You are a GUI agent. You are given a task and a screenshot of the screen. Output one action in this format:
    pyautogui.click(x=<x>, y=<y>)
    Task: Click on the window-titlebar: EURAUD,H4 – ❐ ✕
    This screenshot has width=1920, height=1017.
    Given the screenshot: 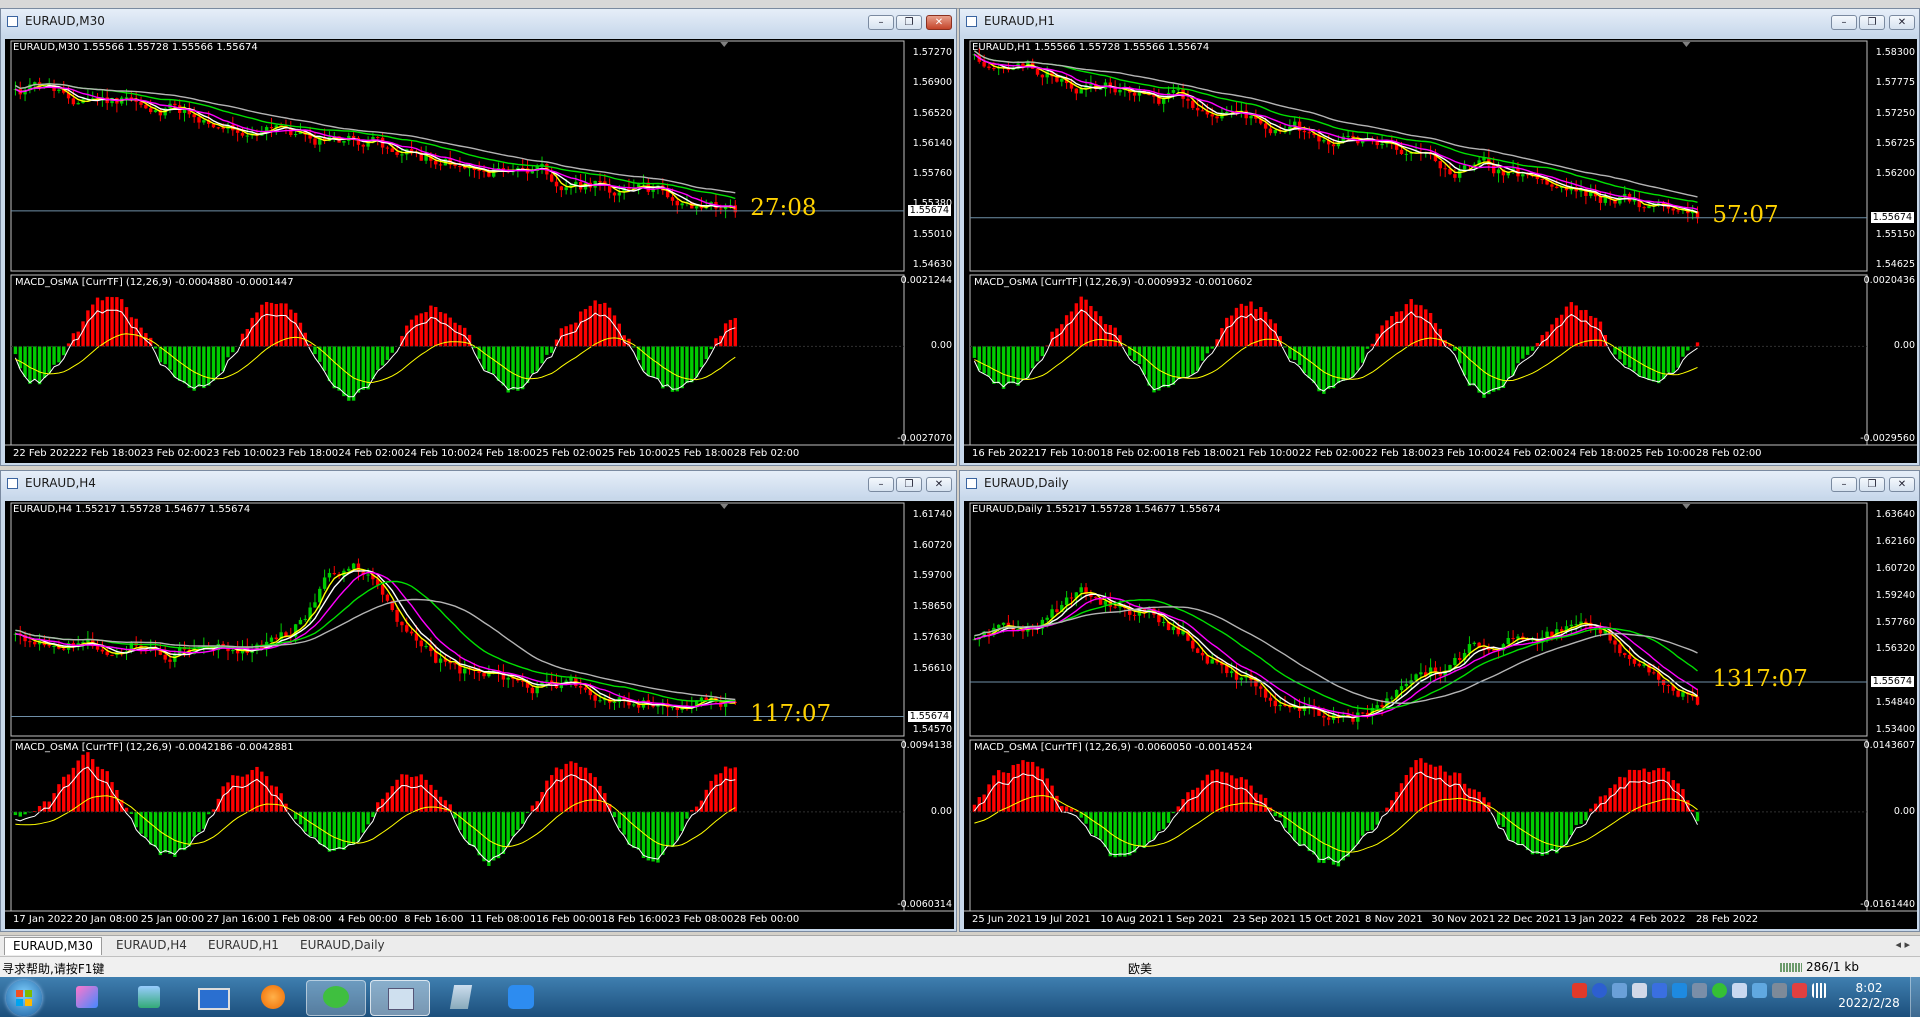 What is the action you would take?
    pyautogui.click(x=478, y=484)
    